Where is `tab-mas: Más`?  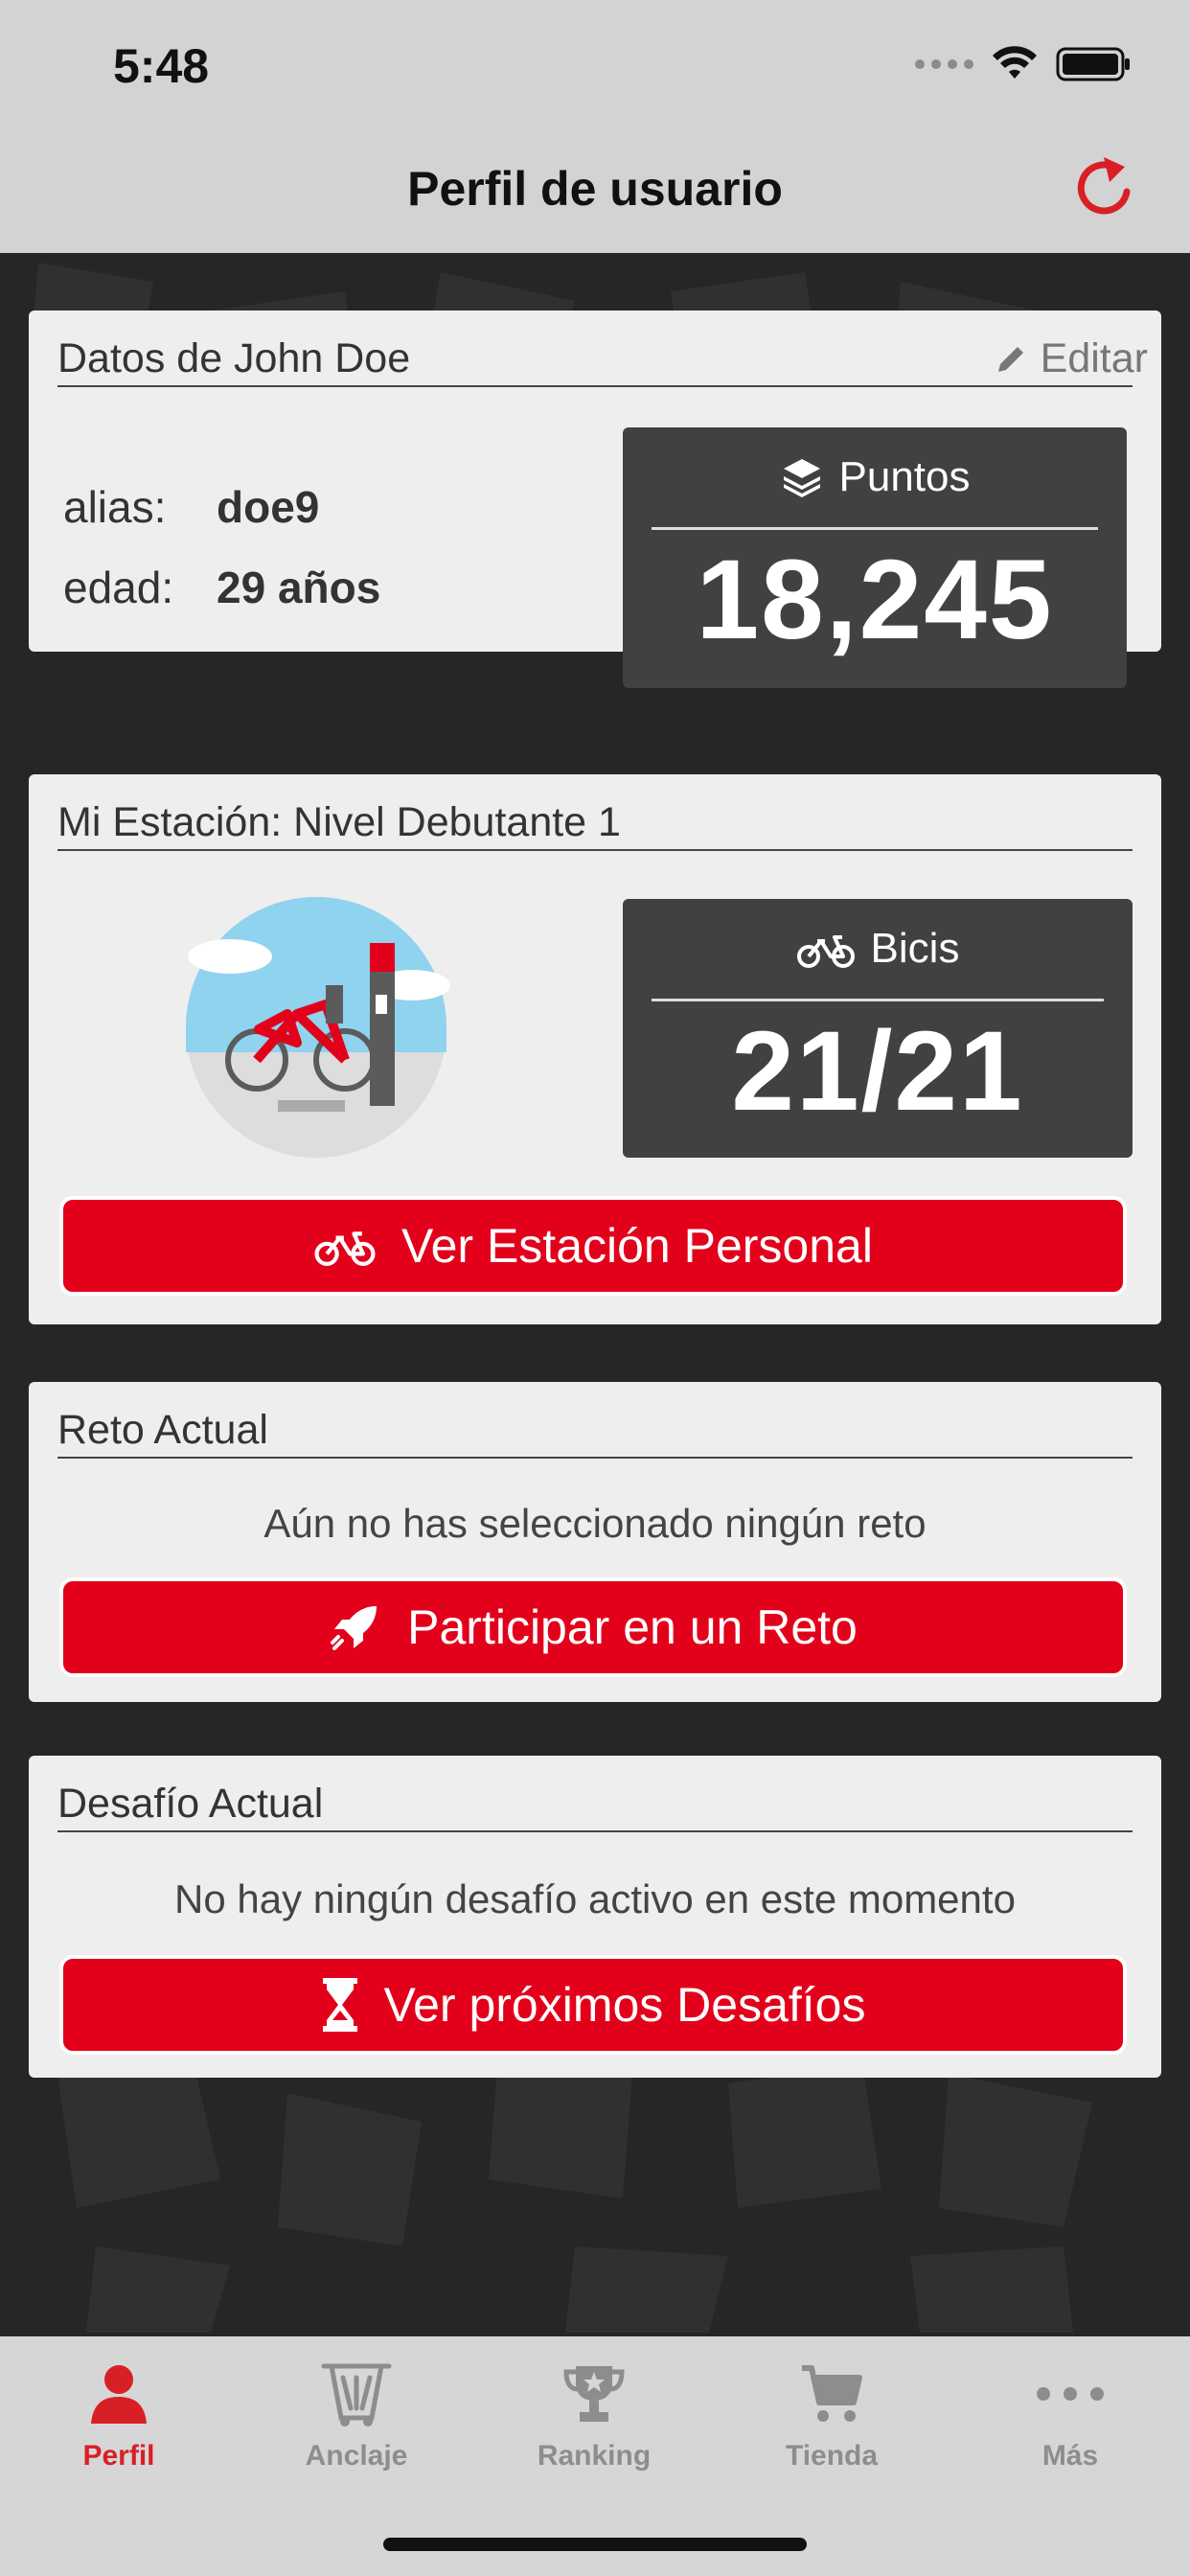
tab-mas: Más is located at coordinates (1070, 2427).